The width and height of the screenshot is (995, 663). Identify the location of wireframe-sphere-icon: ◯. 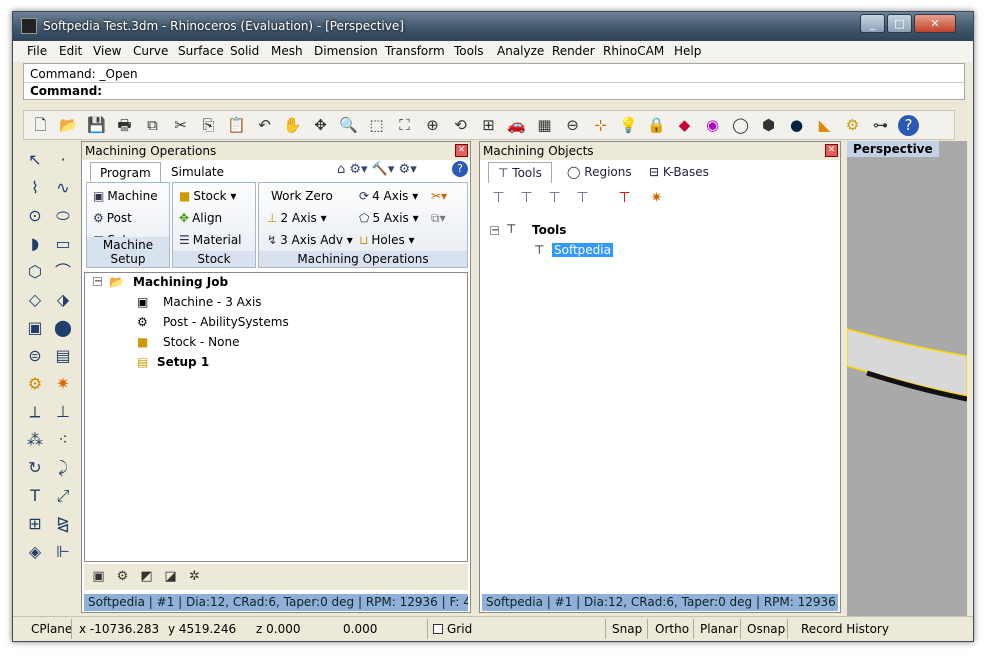
(740, 125).